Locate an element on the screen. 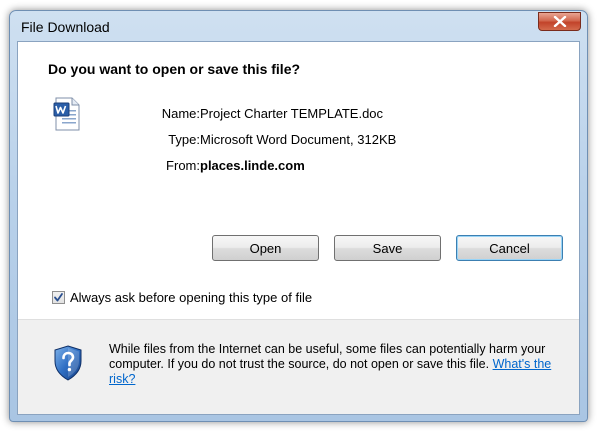  file-type-value: Microsoft Word Document, 312KB is located at coordinates (298, 139).